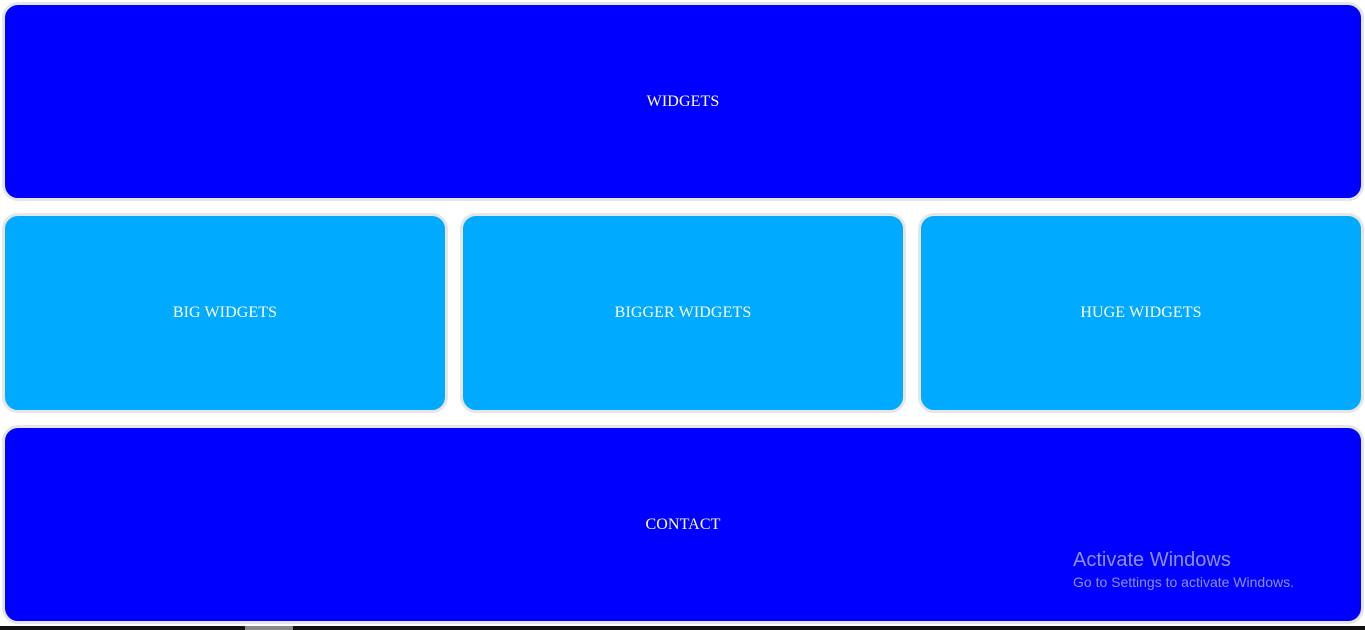 The image size is (1365, 630). I want to click on bigger-widgets-card: BIGGER WIDGETS, so click(683, 313).